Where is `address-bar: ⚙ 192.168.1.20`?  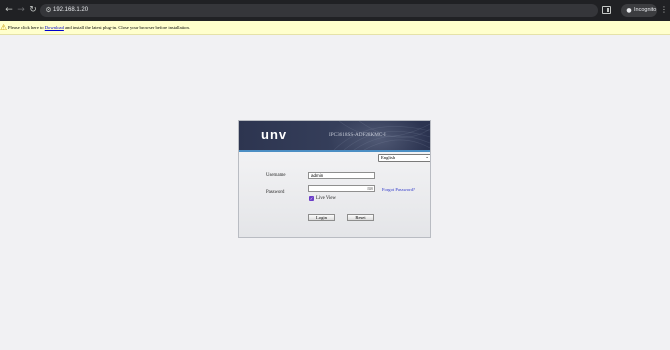 address-bar: ⚙ 192.168.1.20 is located at coordinates (319, 10).